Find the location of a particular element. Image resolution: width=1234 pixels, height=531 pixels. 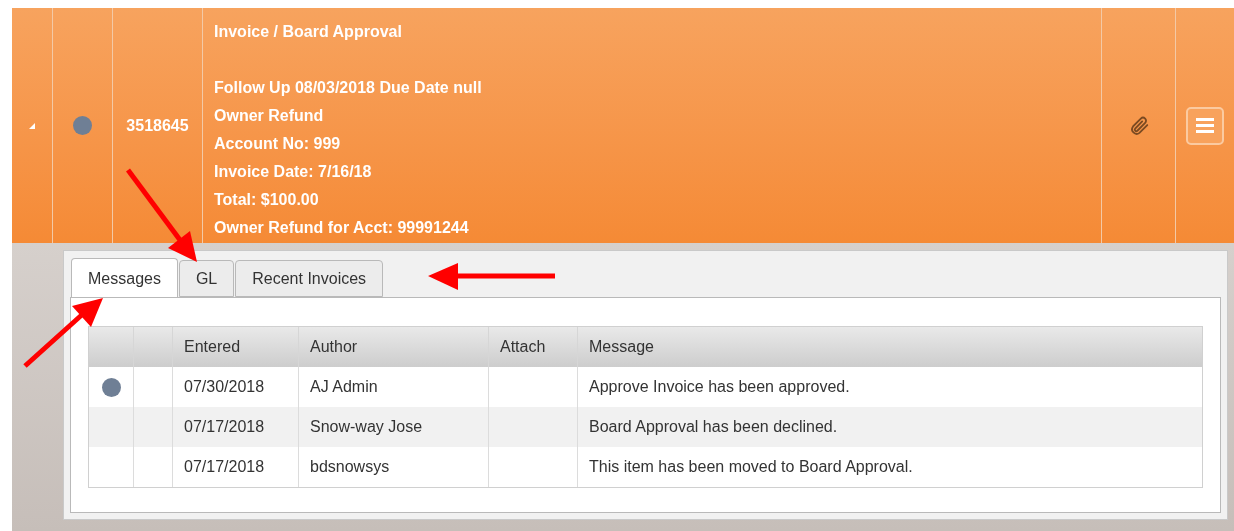

menu-button is located at coordinates (1205, 125).